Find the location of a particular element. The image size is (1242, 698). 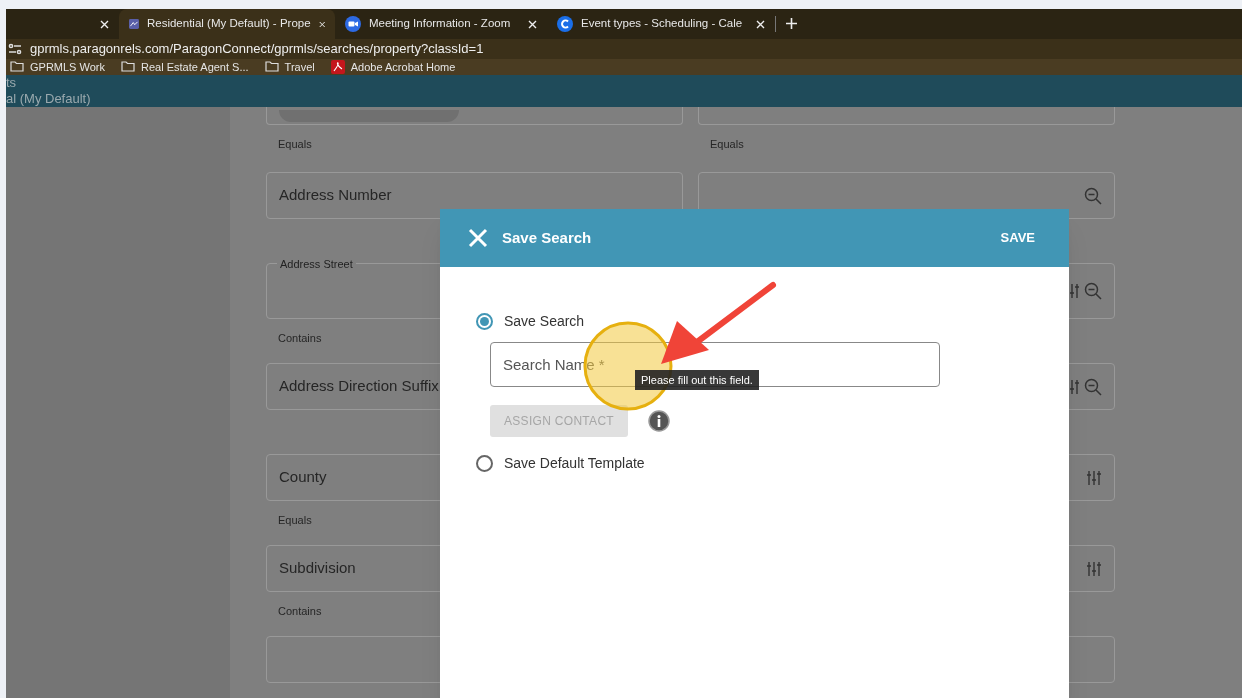

dialog-title: Save Search is located at coordinates (547, 237).